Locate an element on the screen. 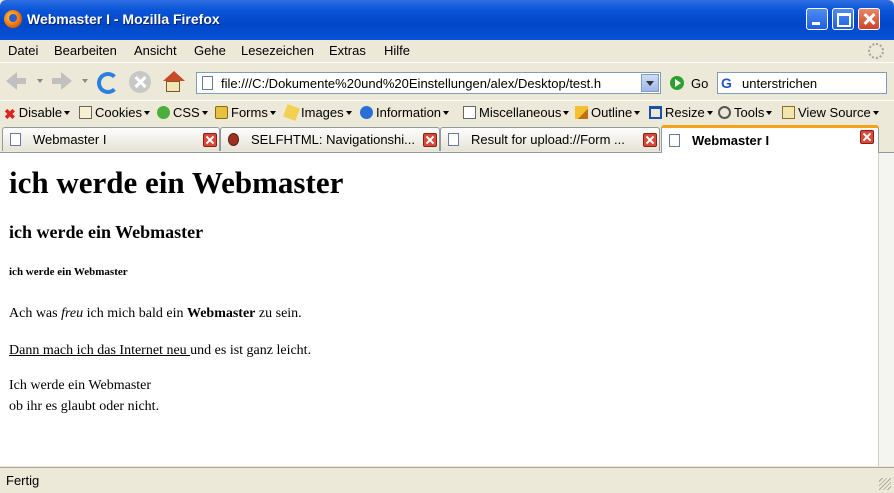 The height and width of the screenshot is (493, 894). dev-information-label: Information is located at coordinates (409, 112).